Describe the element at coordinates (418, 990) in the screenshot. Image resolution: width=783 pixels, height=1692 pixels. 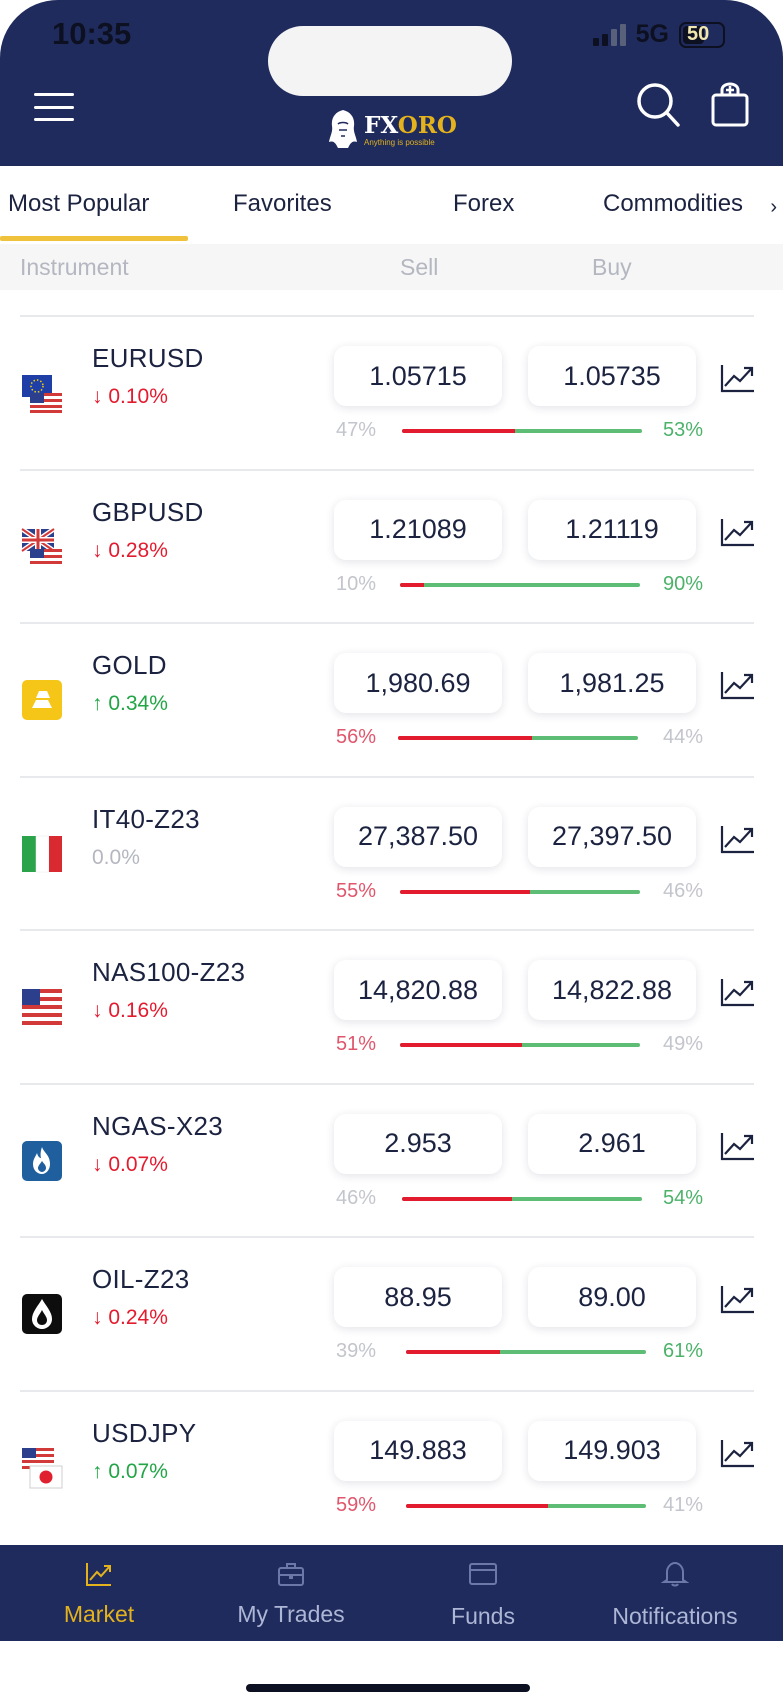
I see `sell-price-button: 14,820.88` at that location.